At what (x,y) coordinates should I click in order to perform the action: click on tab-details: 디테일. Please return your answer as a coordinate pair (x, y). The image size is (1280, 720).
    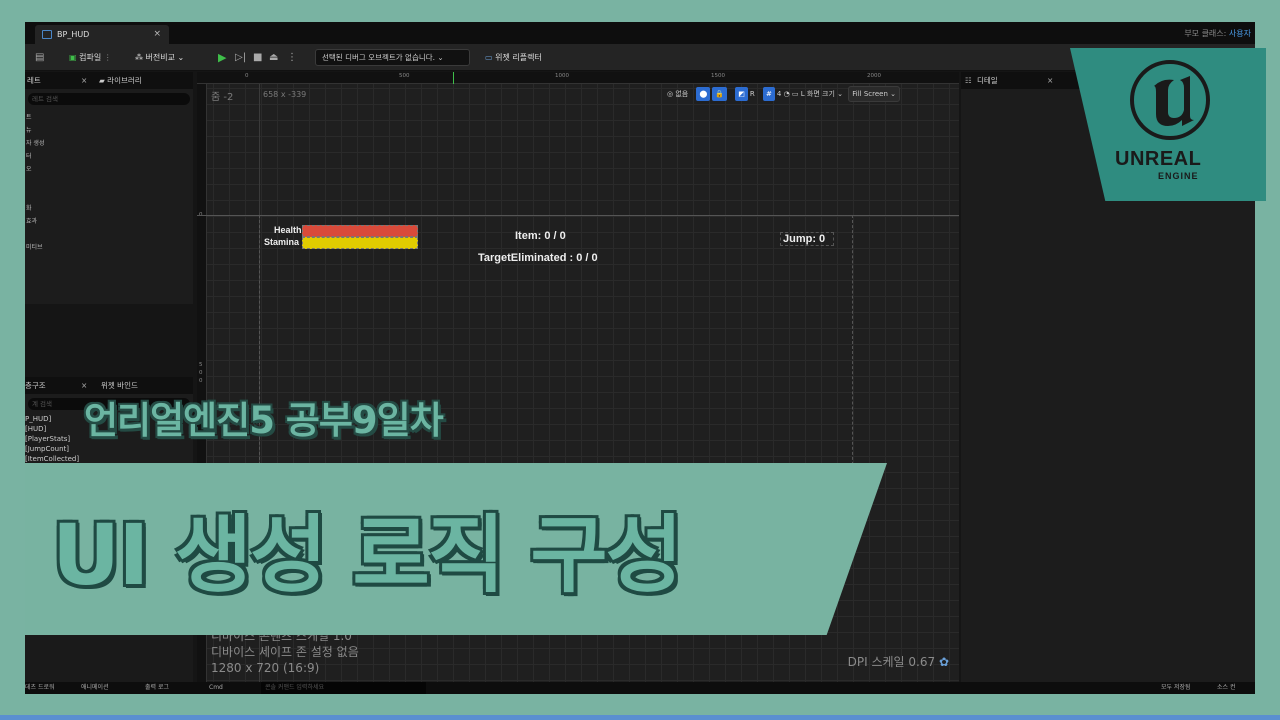
    Looking at the image, I should click on (987, 80).